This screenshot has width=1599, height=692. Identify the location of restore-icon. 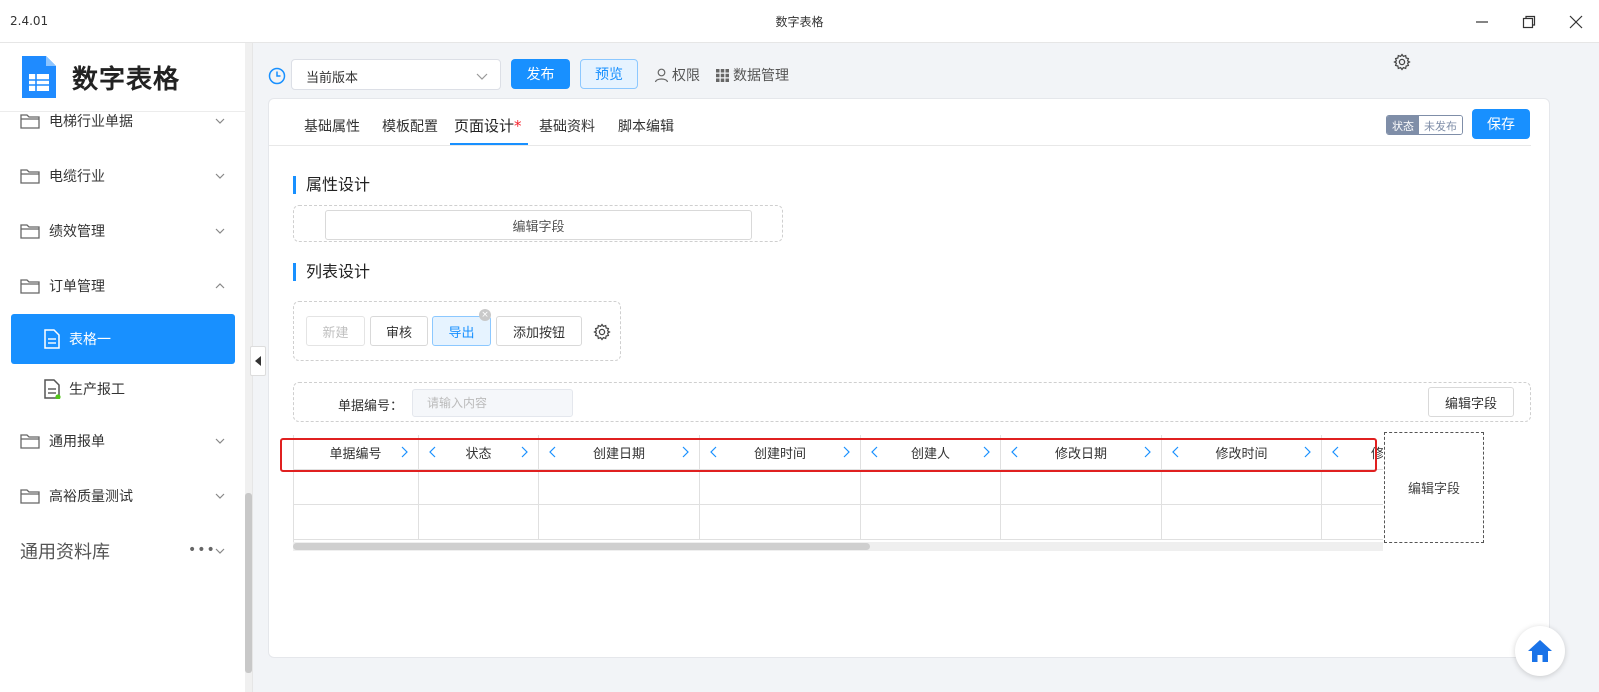
(1529, 22).